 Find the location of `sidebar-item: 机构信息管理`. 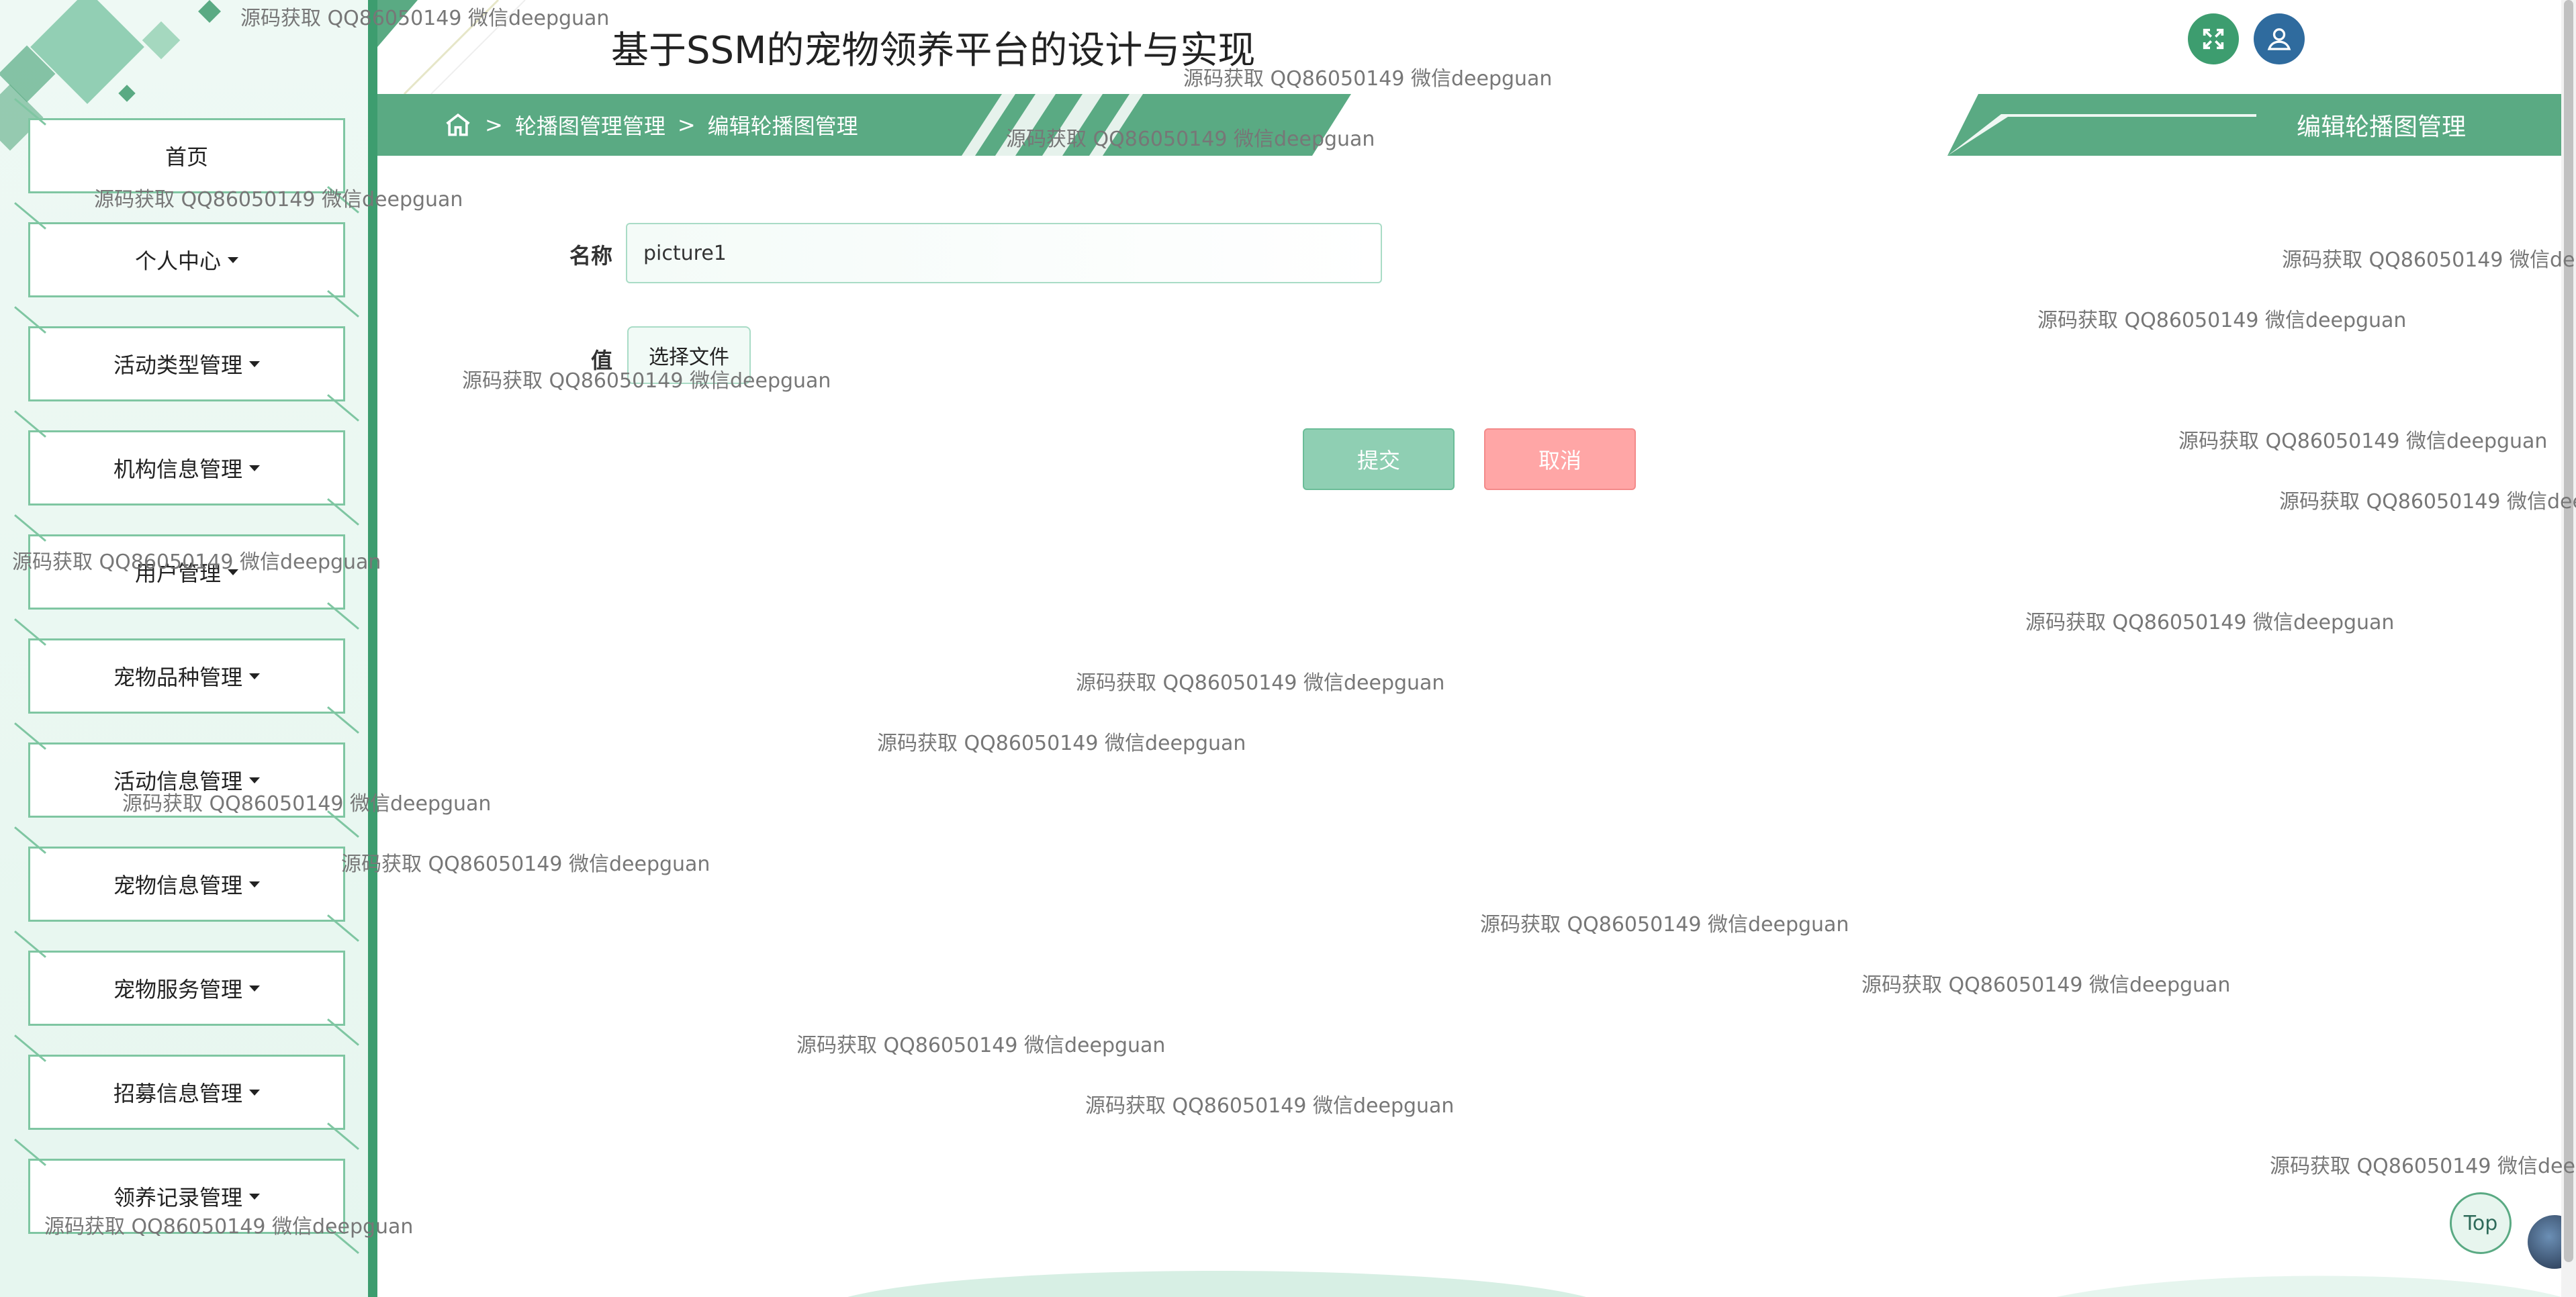

sidebar-item: 机构信息管理 is located at coordinates (186, 468).